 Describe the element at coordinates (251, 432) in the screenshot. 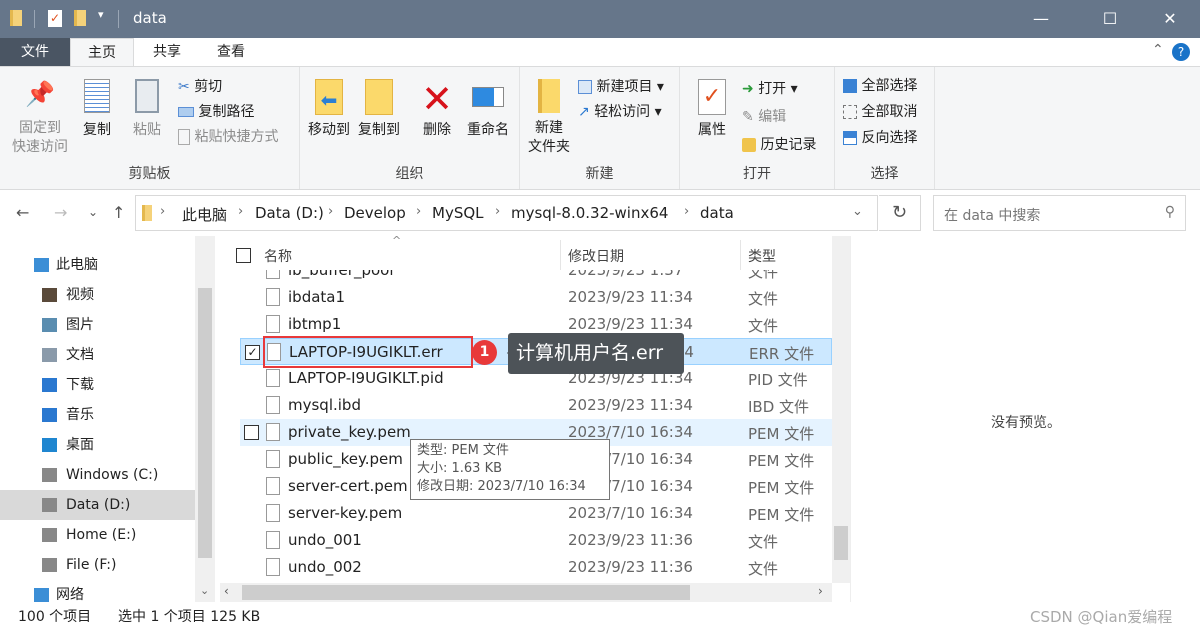

I see `row-checkbox` at that location.